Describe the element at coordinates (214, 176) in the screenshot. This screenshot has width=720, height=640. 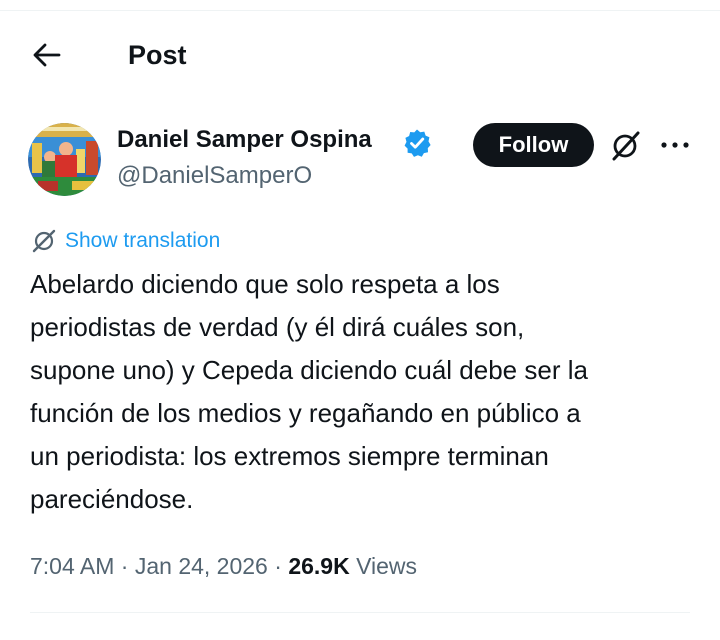
I see `author-handle: @DanielSamperO` at that location.